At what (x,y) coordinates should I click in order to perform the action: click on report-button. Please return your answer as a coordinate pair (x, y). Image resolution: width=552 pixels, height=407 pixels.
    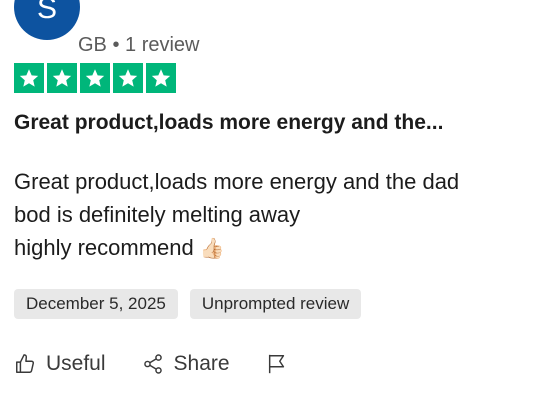
    Looking at the image, I should click on (277, 364).